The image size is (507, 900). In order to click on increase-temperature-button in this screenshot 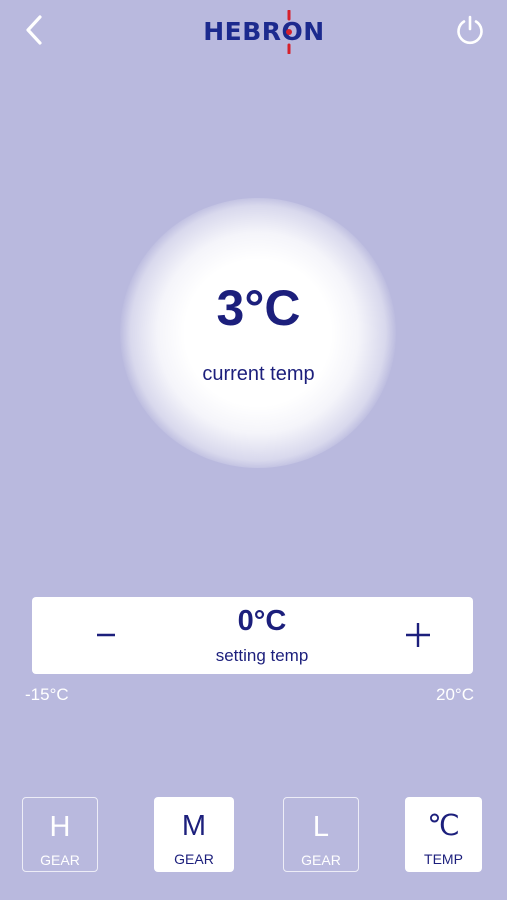, I will do `click(418, 635)`.